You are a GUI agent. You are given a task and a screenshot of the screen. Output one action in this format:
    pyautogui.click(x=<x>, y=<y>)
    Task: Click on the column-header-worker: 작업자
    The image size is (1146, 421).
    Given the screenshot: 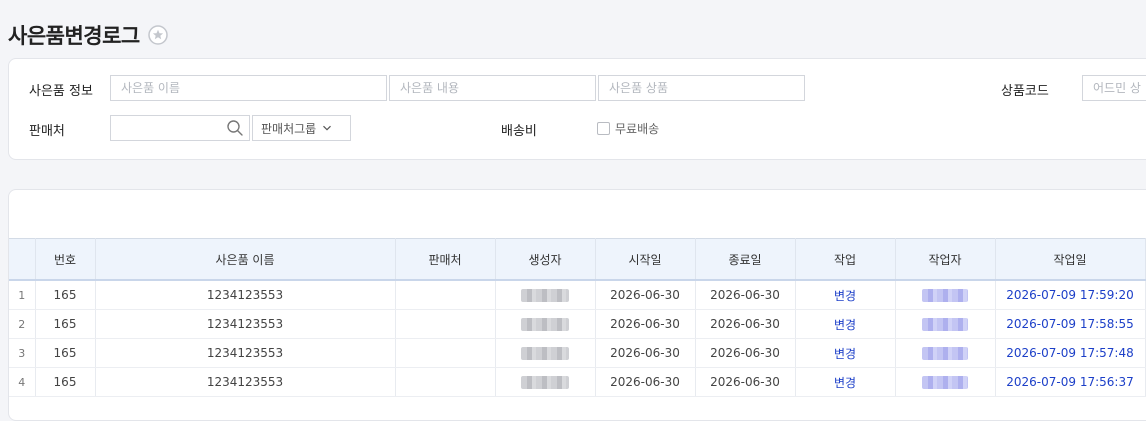 What is the action you would take?
    pyautogui.click(x=945, y=259)
    